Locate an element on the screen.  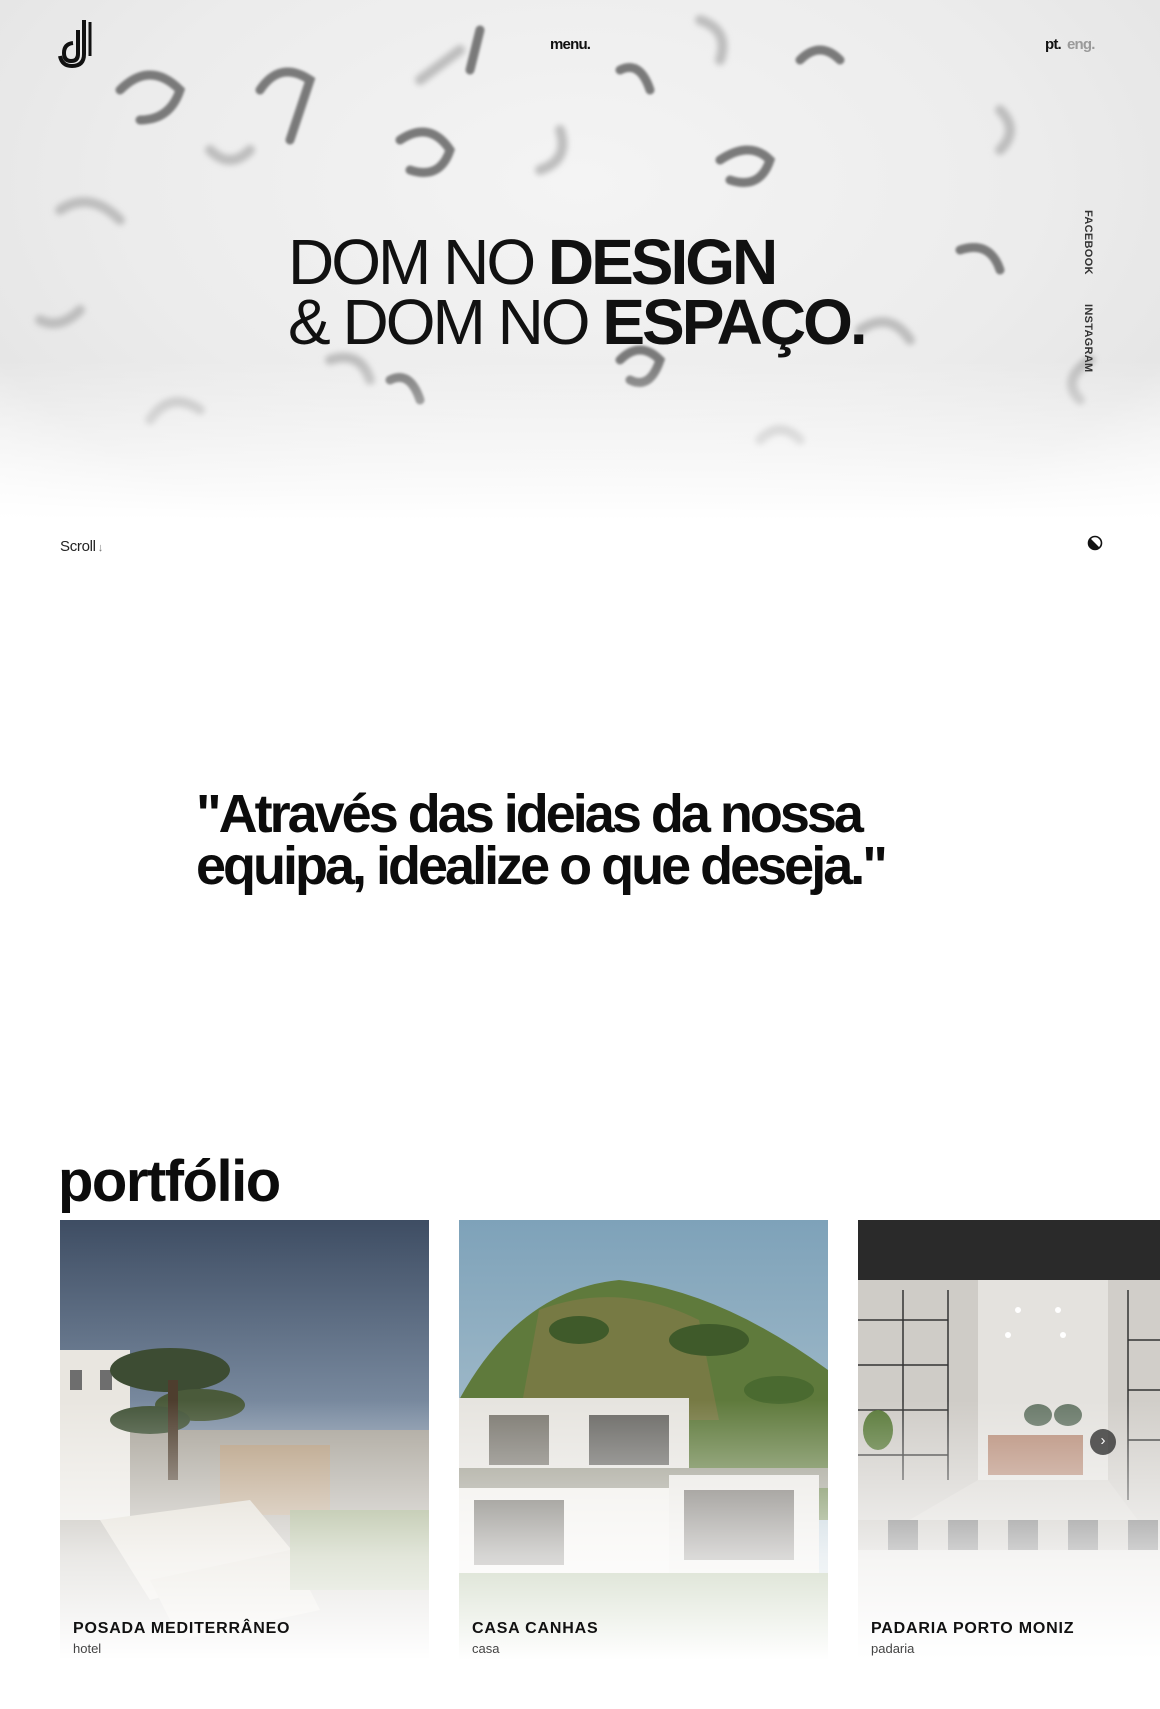
portfolio-title: portfólio is located at coordinates (169, 1181).